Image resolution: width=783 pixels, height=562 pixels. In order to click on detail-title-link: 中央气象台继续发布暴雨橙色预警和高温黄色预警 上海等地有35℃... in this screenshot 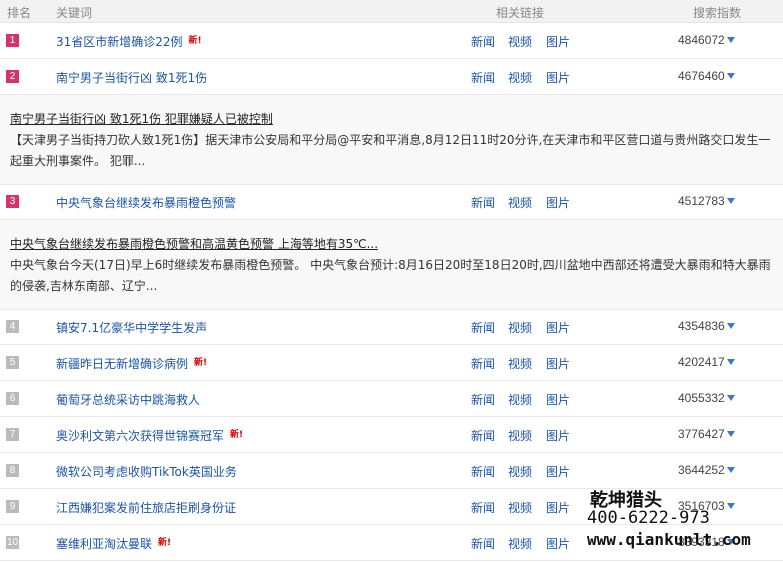, I will do `click(194, 243)`.